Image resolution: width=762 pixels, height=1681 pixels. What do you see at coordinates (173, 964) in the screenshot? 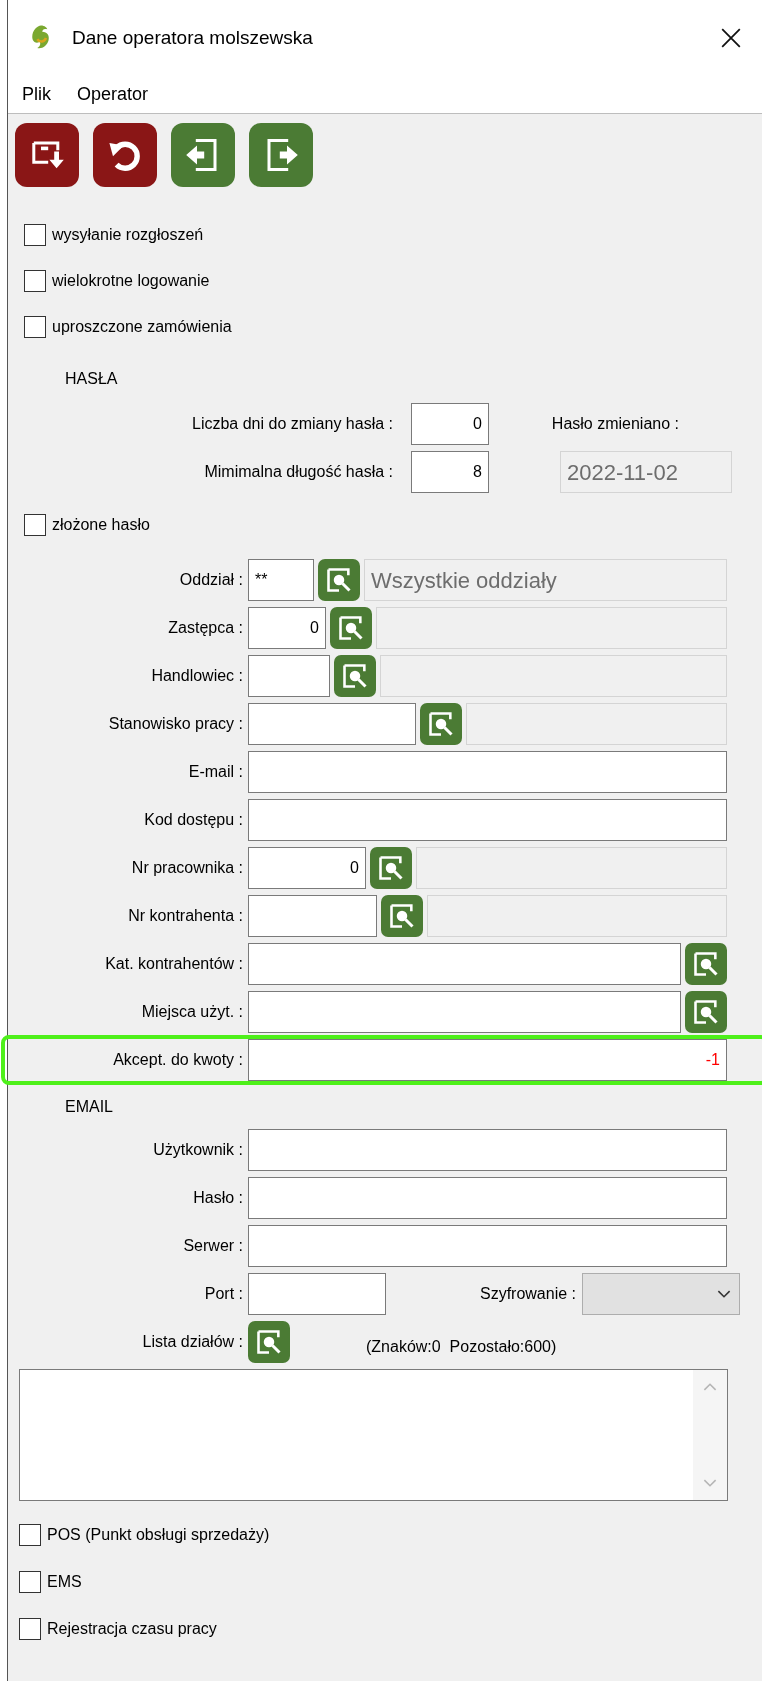
I see `field-label: Kat. kontrahentów :` at bounding box center [173, 964].